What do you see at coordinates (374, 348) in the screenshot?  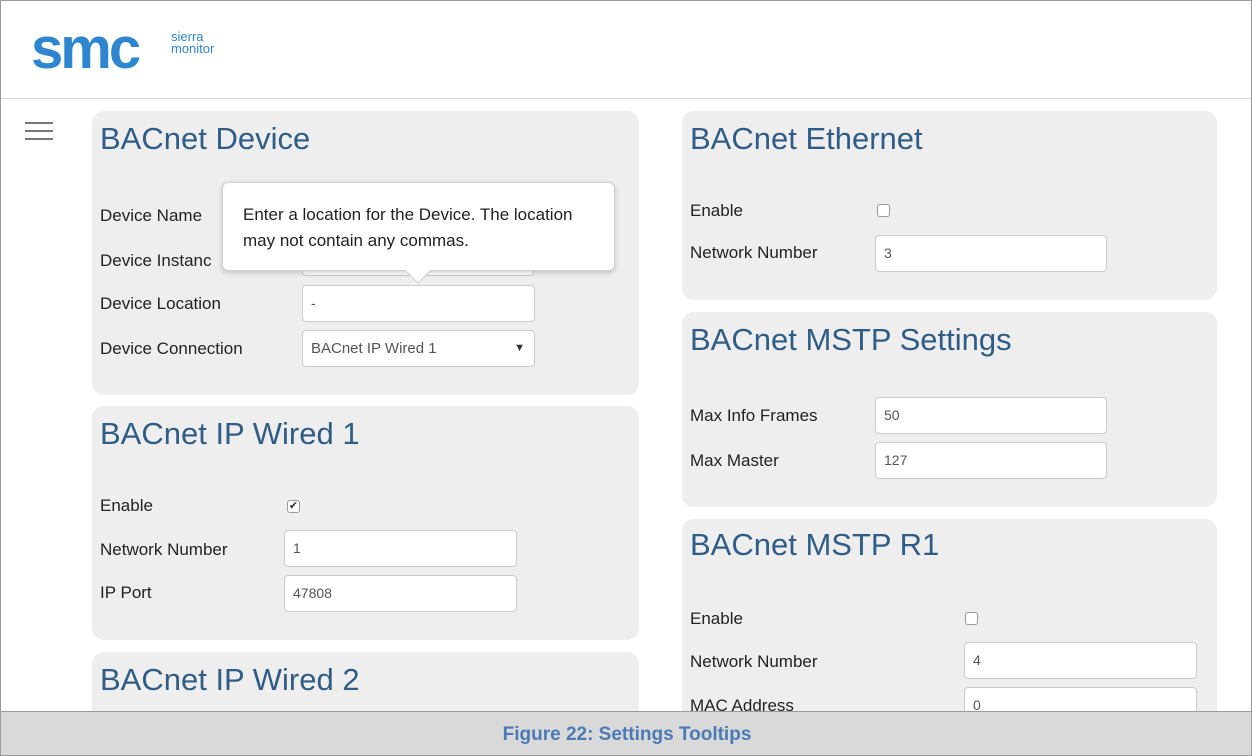 I see `device-connection-value: BACnet IP Wired 1` at bounding box center [374, 348].